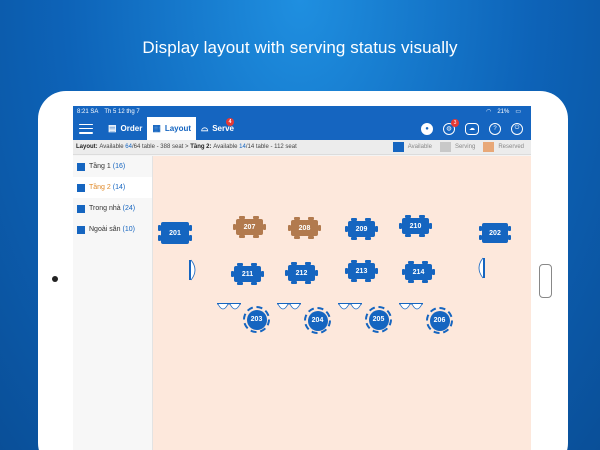 The width and height of the screenshot is (600, 450). I want to click on legend-swatch-serving, so click(445, 147).